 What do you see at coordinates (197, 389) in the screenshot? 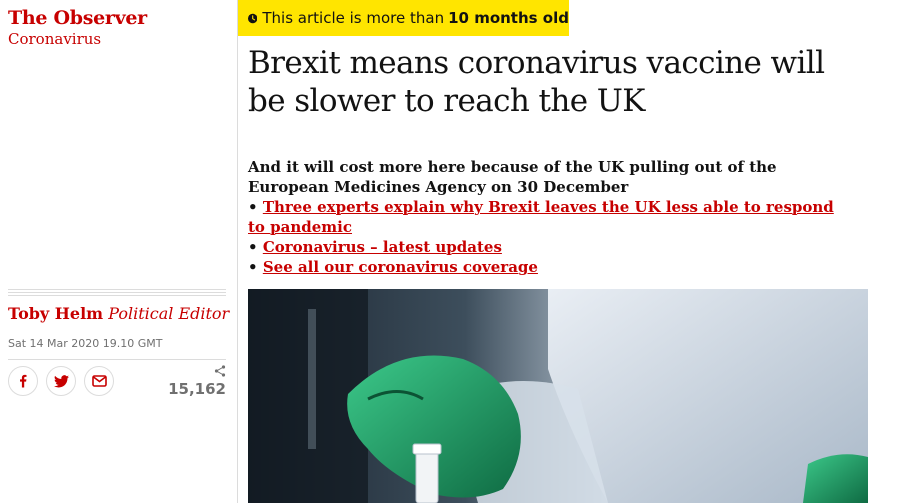
I see `share-count: 15,162` at bounding box center [197, 389].